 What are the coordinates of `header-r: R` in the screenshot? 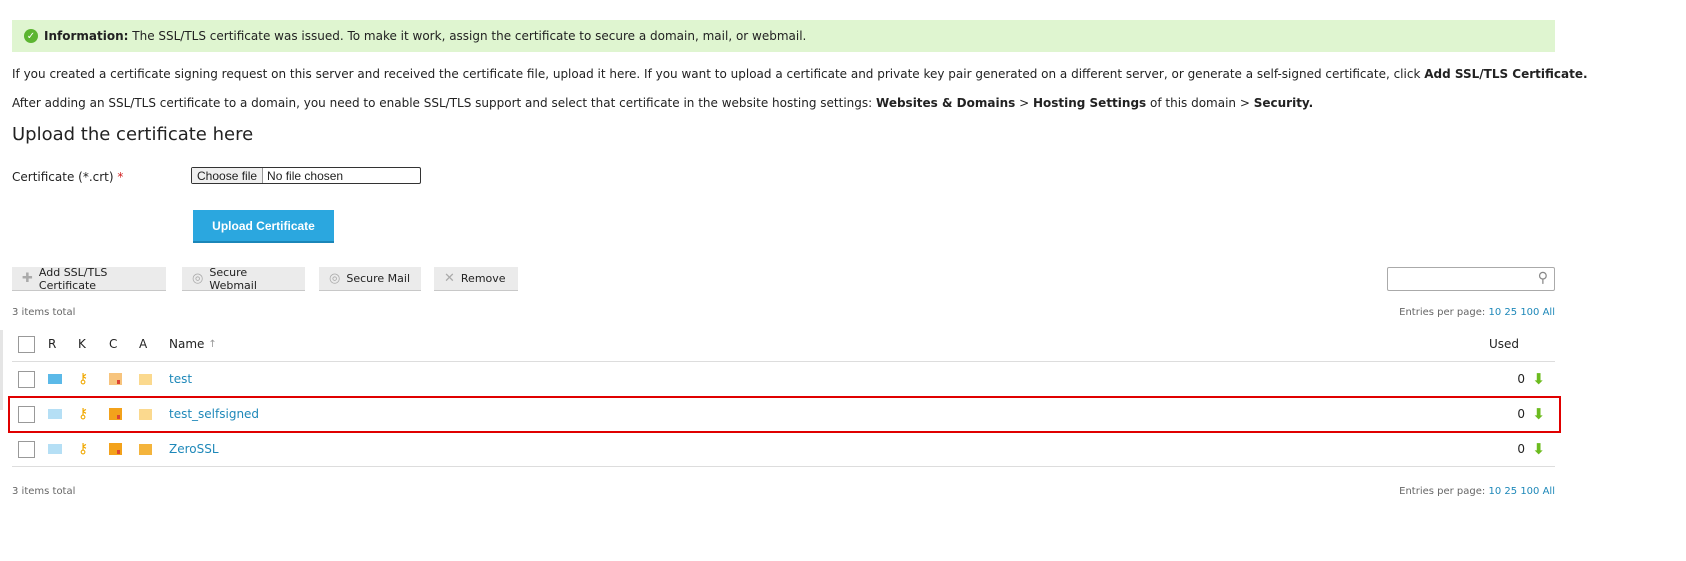 It's located at (52, 344).